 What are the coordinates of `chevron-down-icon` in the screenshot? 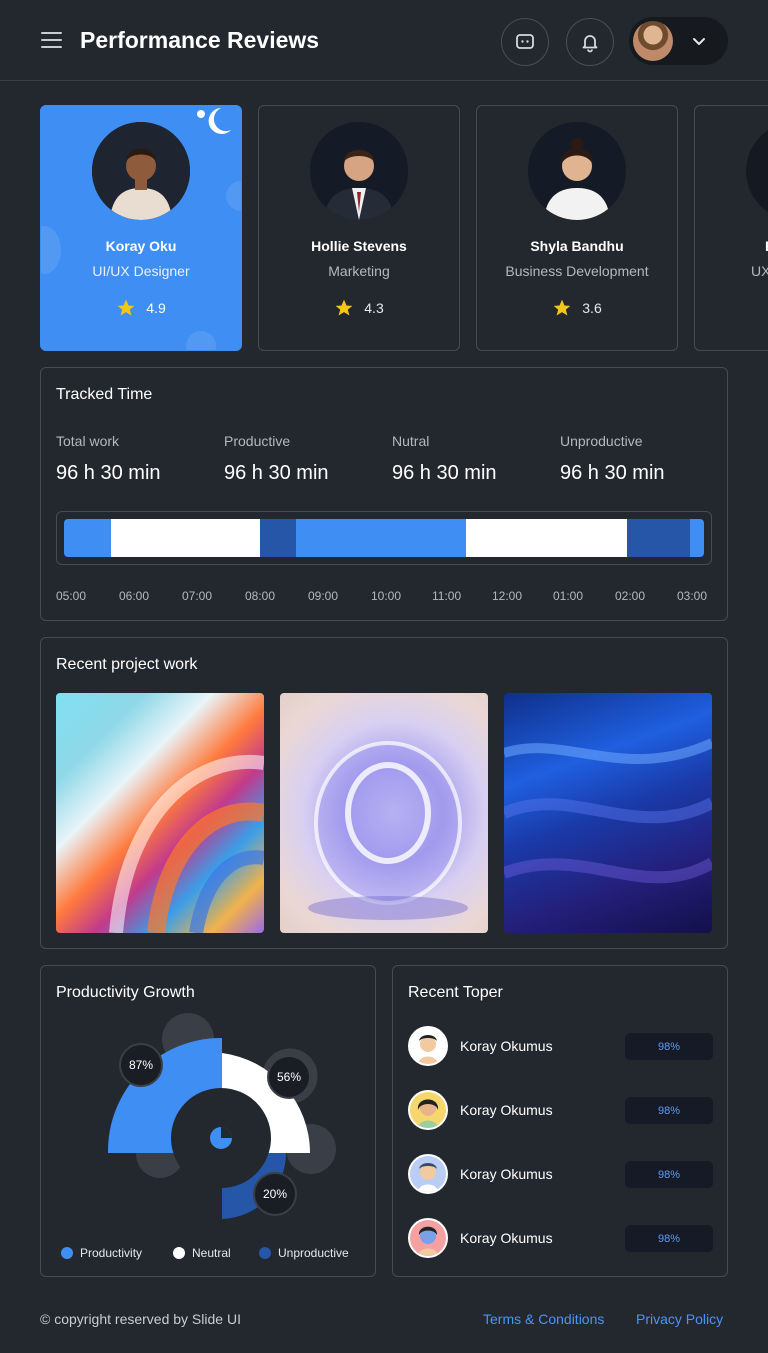 It's located at (699, 41).